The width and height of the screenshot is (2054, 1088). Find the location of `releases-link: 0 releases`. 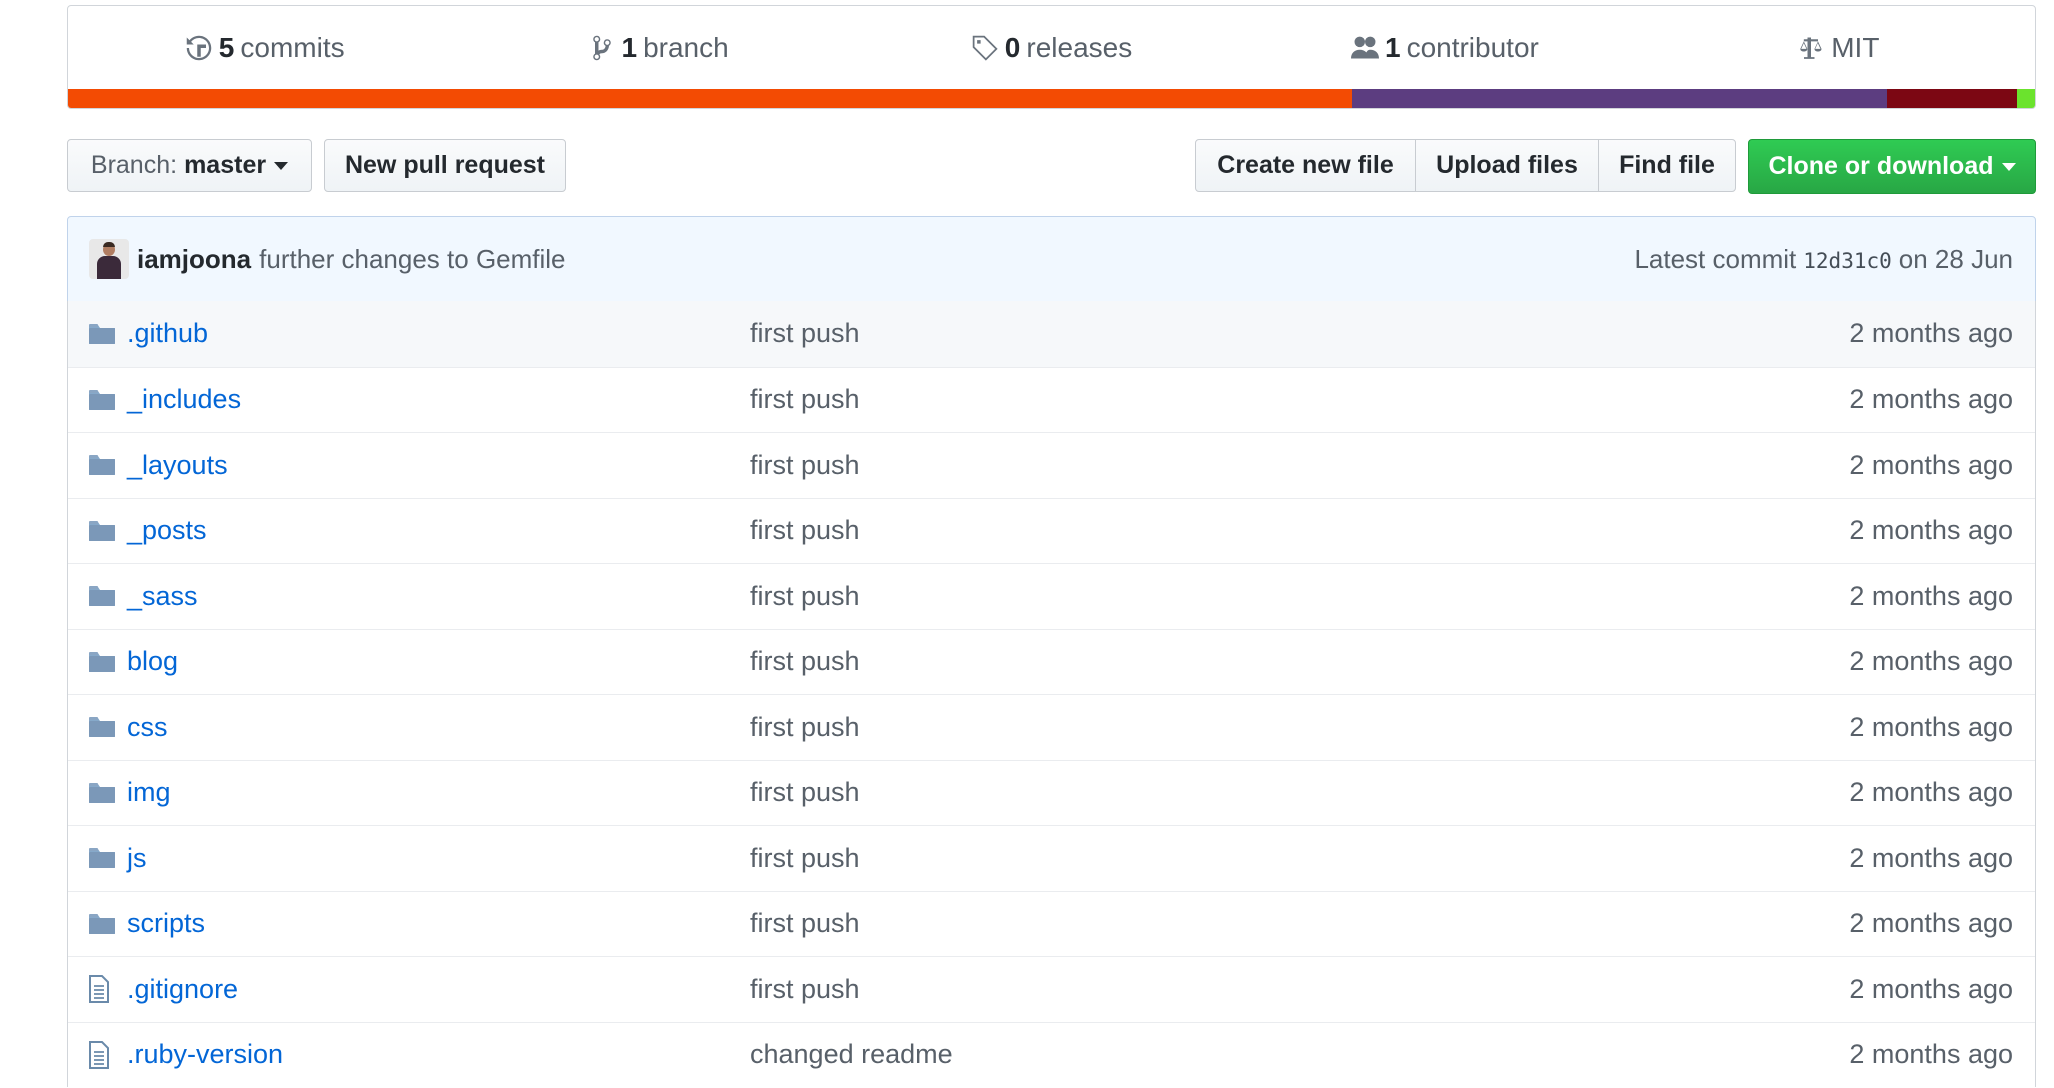

releases-link: 0 releases is located at coordinates (1051, 48).